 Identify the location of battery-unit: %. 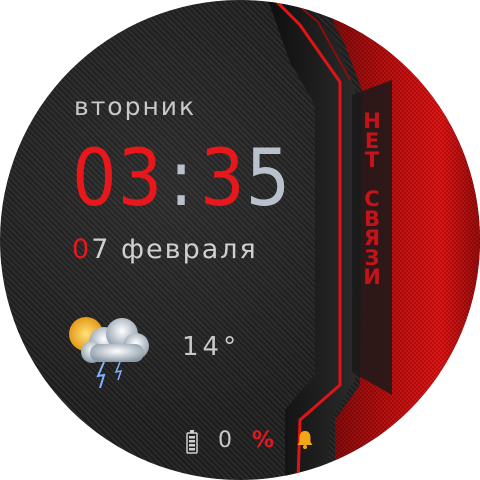
(263, 440).